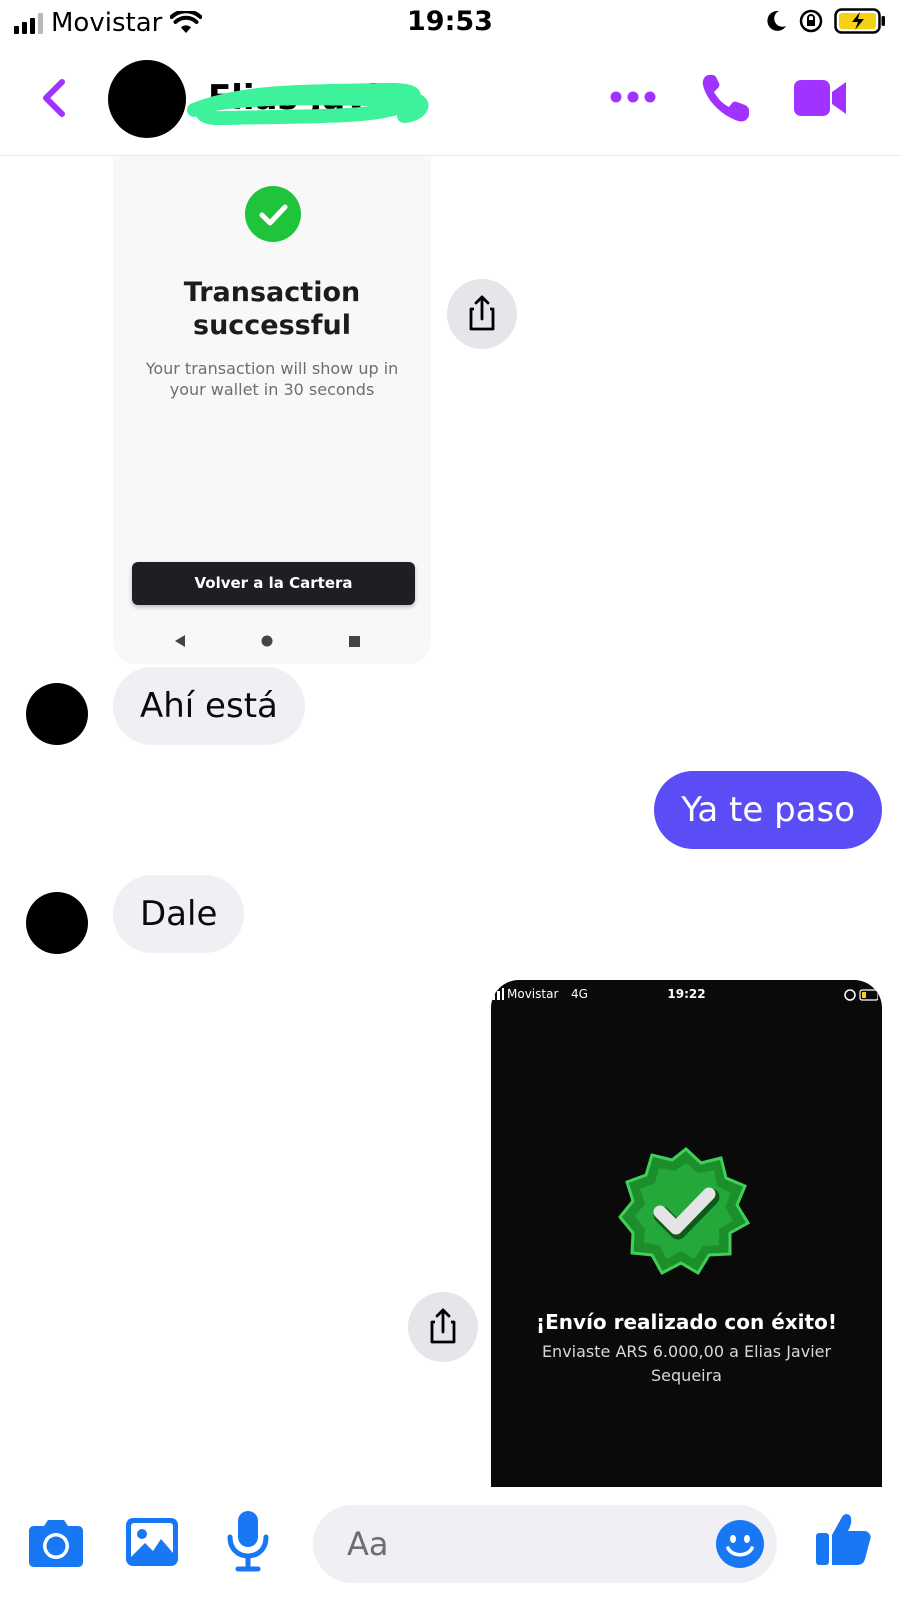 The height and width of the screenshot is (1600, 900). I want to click on like-button, so click(843, 1538).